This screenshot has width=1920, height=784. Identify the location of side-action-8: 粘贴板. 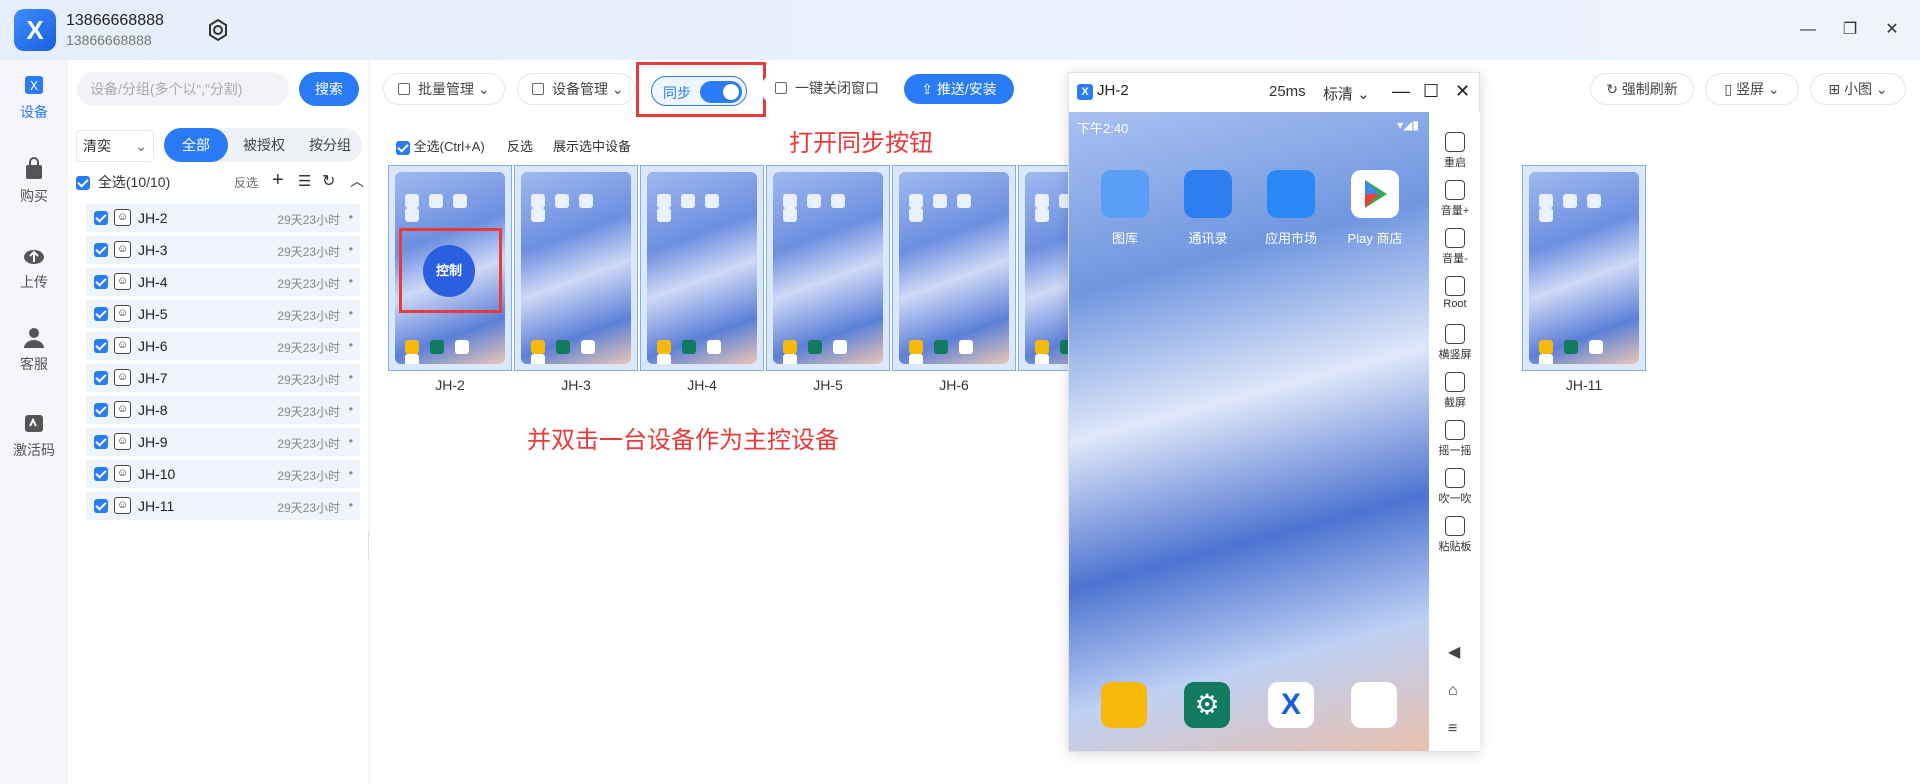
(1455, 535).